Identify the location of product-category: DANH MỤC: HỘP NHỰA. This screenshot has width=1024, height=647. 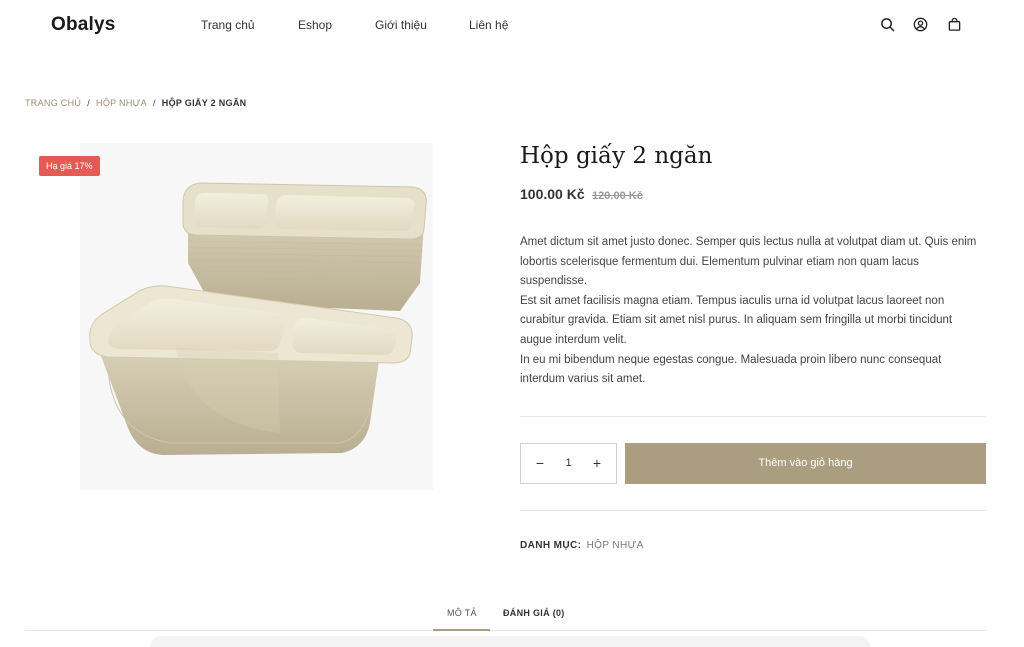
(582, 545).